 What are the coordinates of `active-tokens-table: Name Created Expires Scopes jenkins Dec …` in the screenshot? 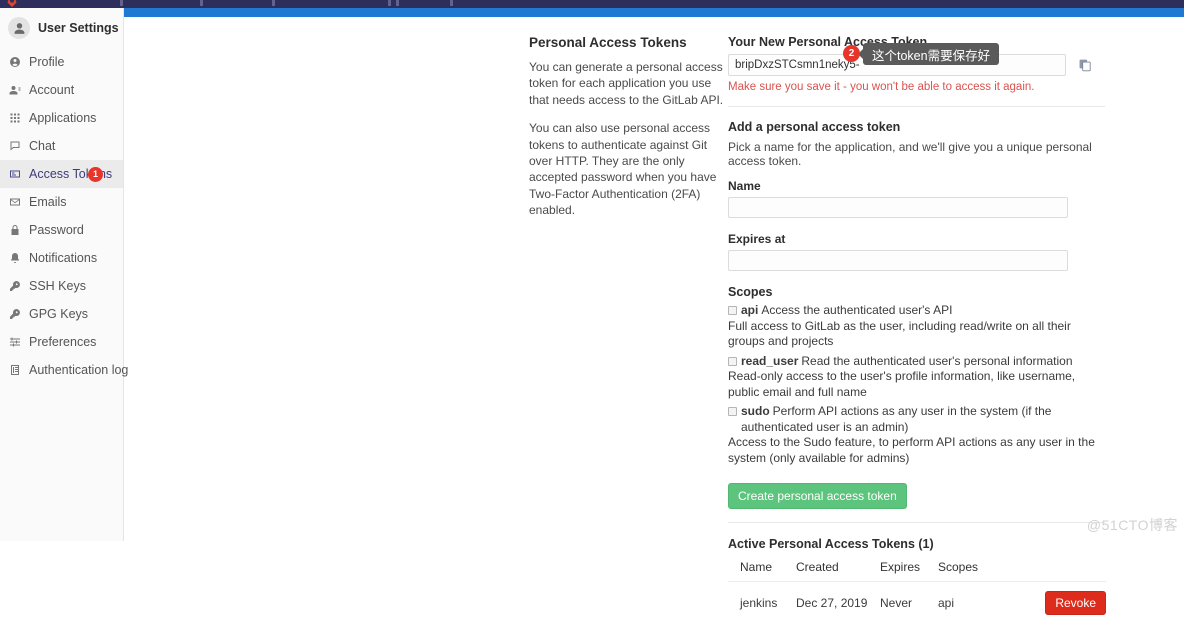 It's located at (917, 590).